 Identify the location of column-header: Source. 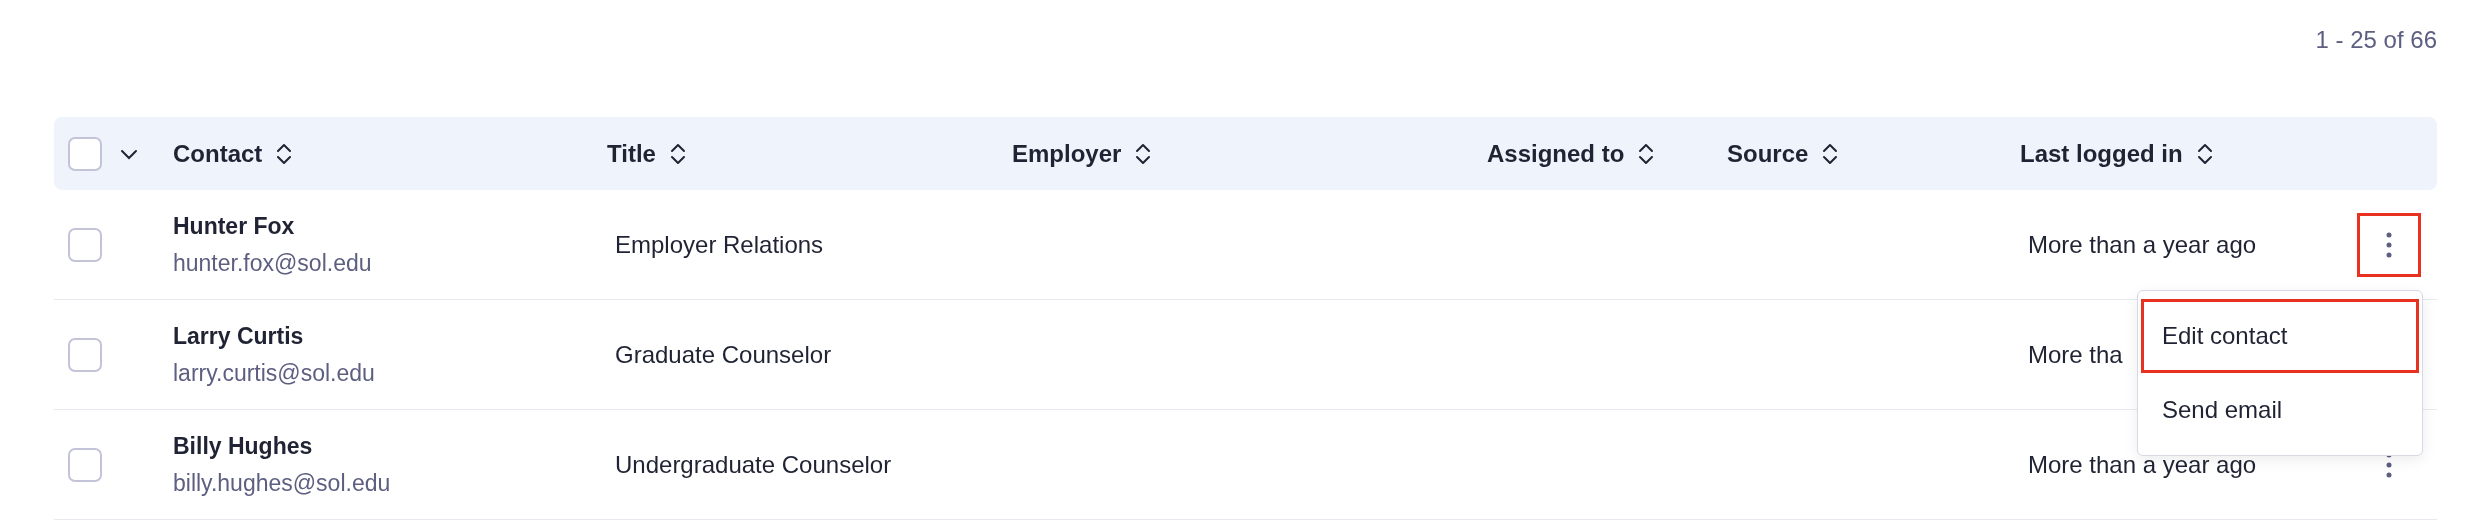
(1768, 153).